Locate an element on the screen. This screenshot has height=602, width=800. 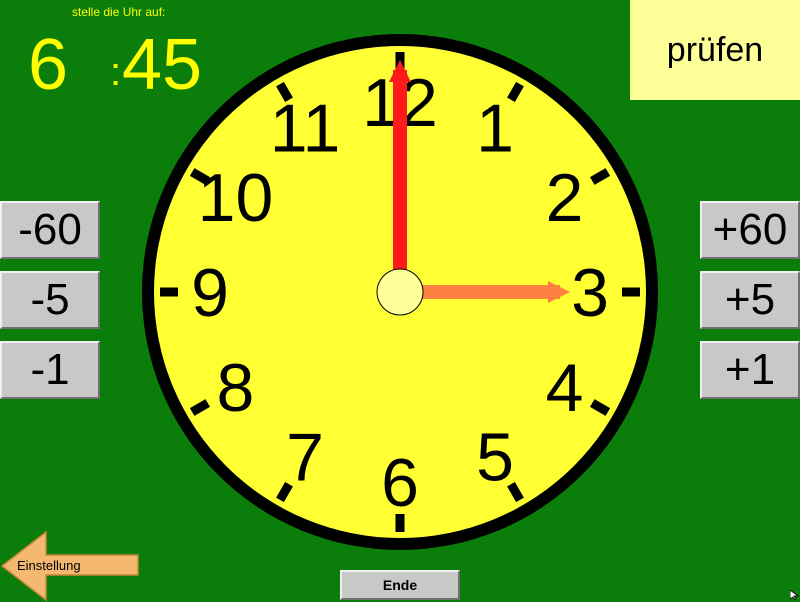
clock-numeral-2: 2 is located at coordinates (565, 198).